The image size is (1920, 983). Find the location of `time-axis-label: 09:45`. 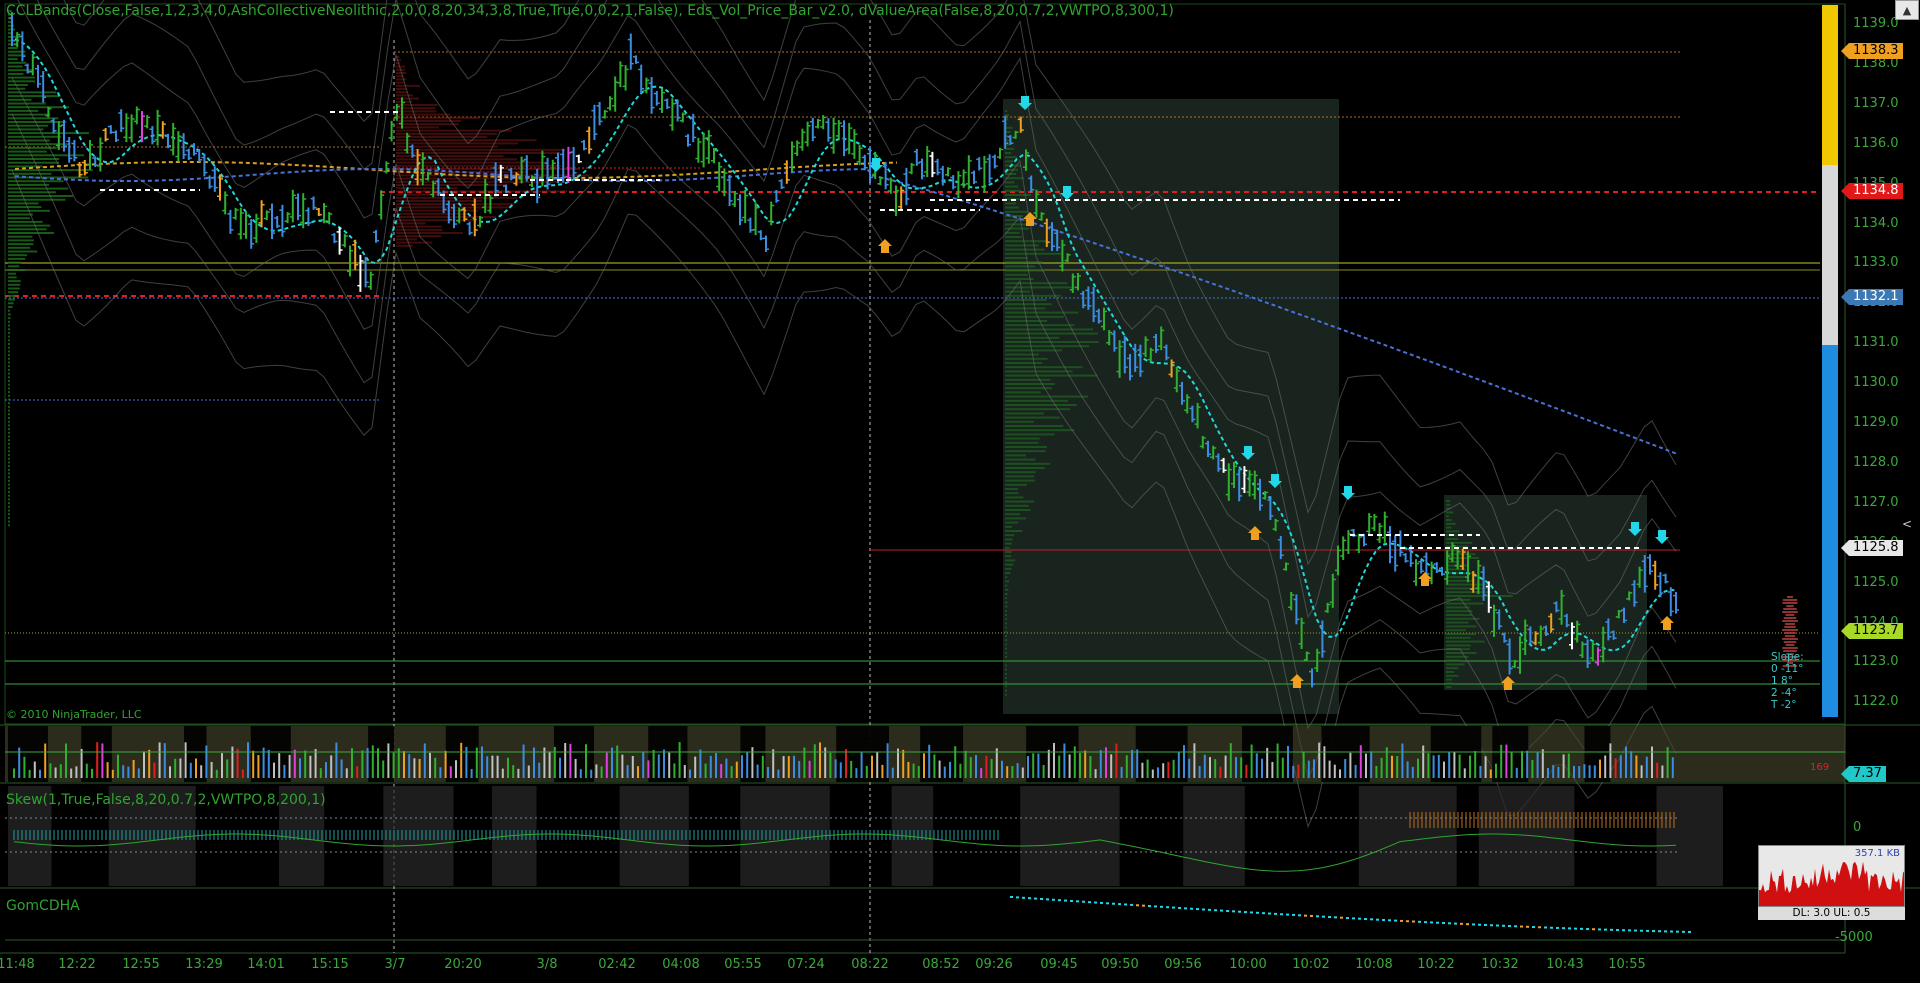

time-axis-label: 09:45 is located at coordinates (1059, 964).